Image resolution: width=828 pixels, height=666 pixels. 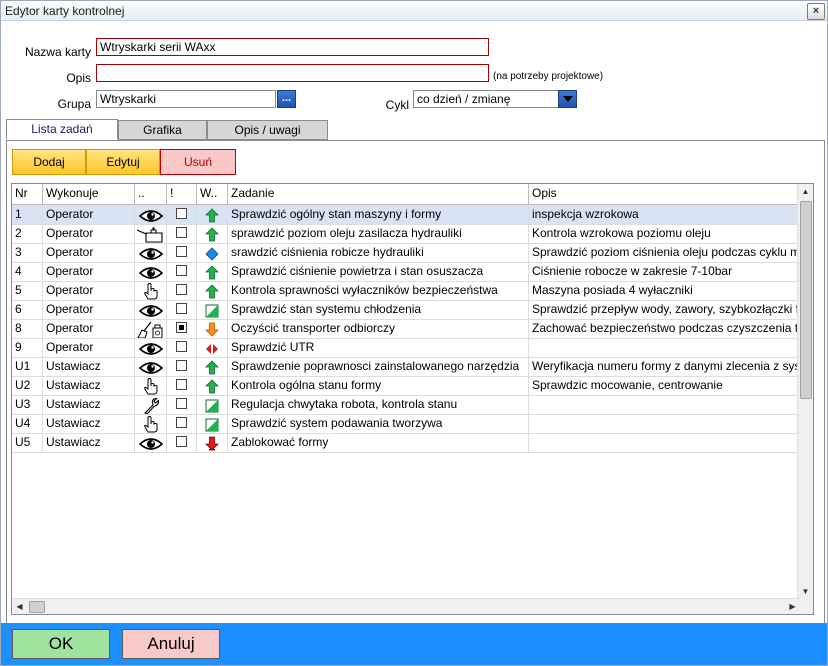 I want to click on chevron-down-icon, so click(x=567, y=99).